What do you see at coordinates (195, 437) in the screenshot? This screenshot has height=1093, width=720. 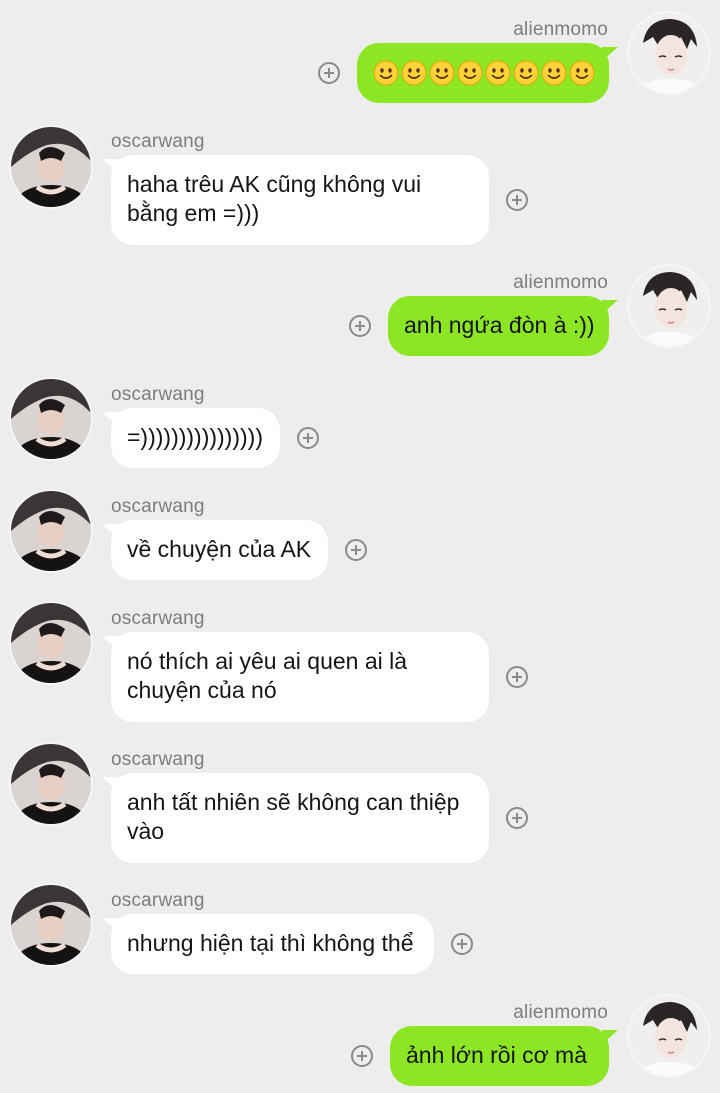 I see `message-text-line: =))))))))))))))))` at bounding box center [195, 437].